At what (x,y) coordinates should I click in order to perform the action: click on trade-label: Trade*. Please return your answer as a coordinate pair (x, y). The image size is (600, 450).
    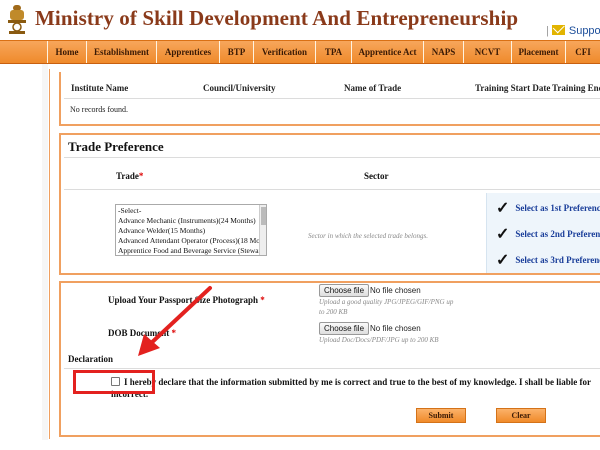
    Looking at the image, I should click on (129, 176).